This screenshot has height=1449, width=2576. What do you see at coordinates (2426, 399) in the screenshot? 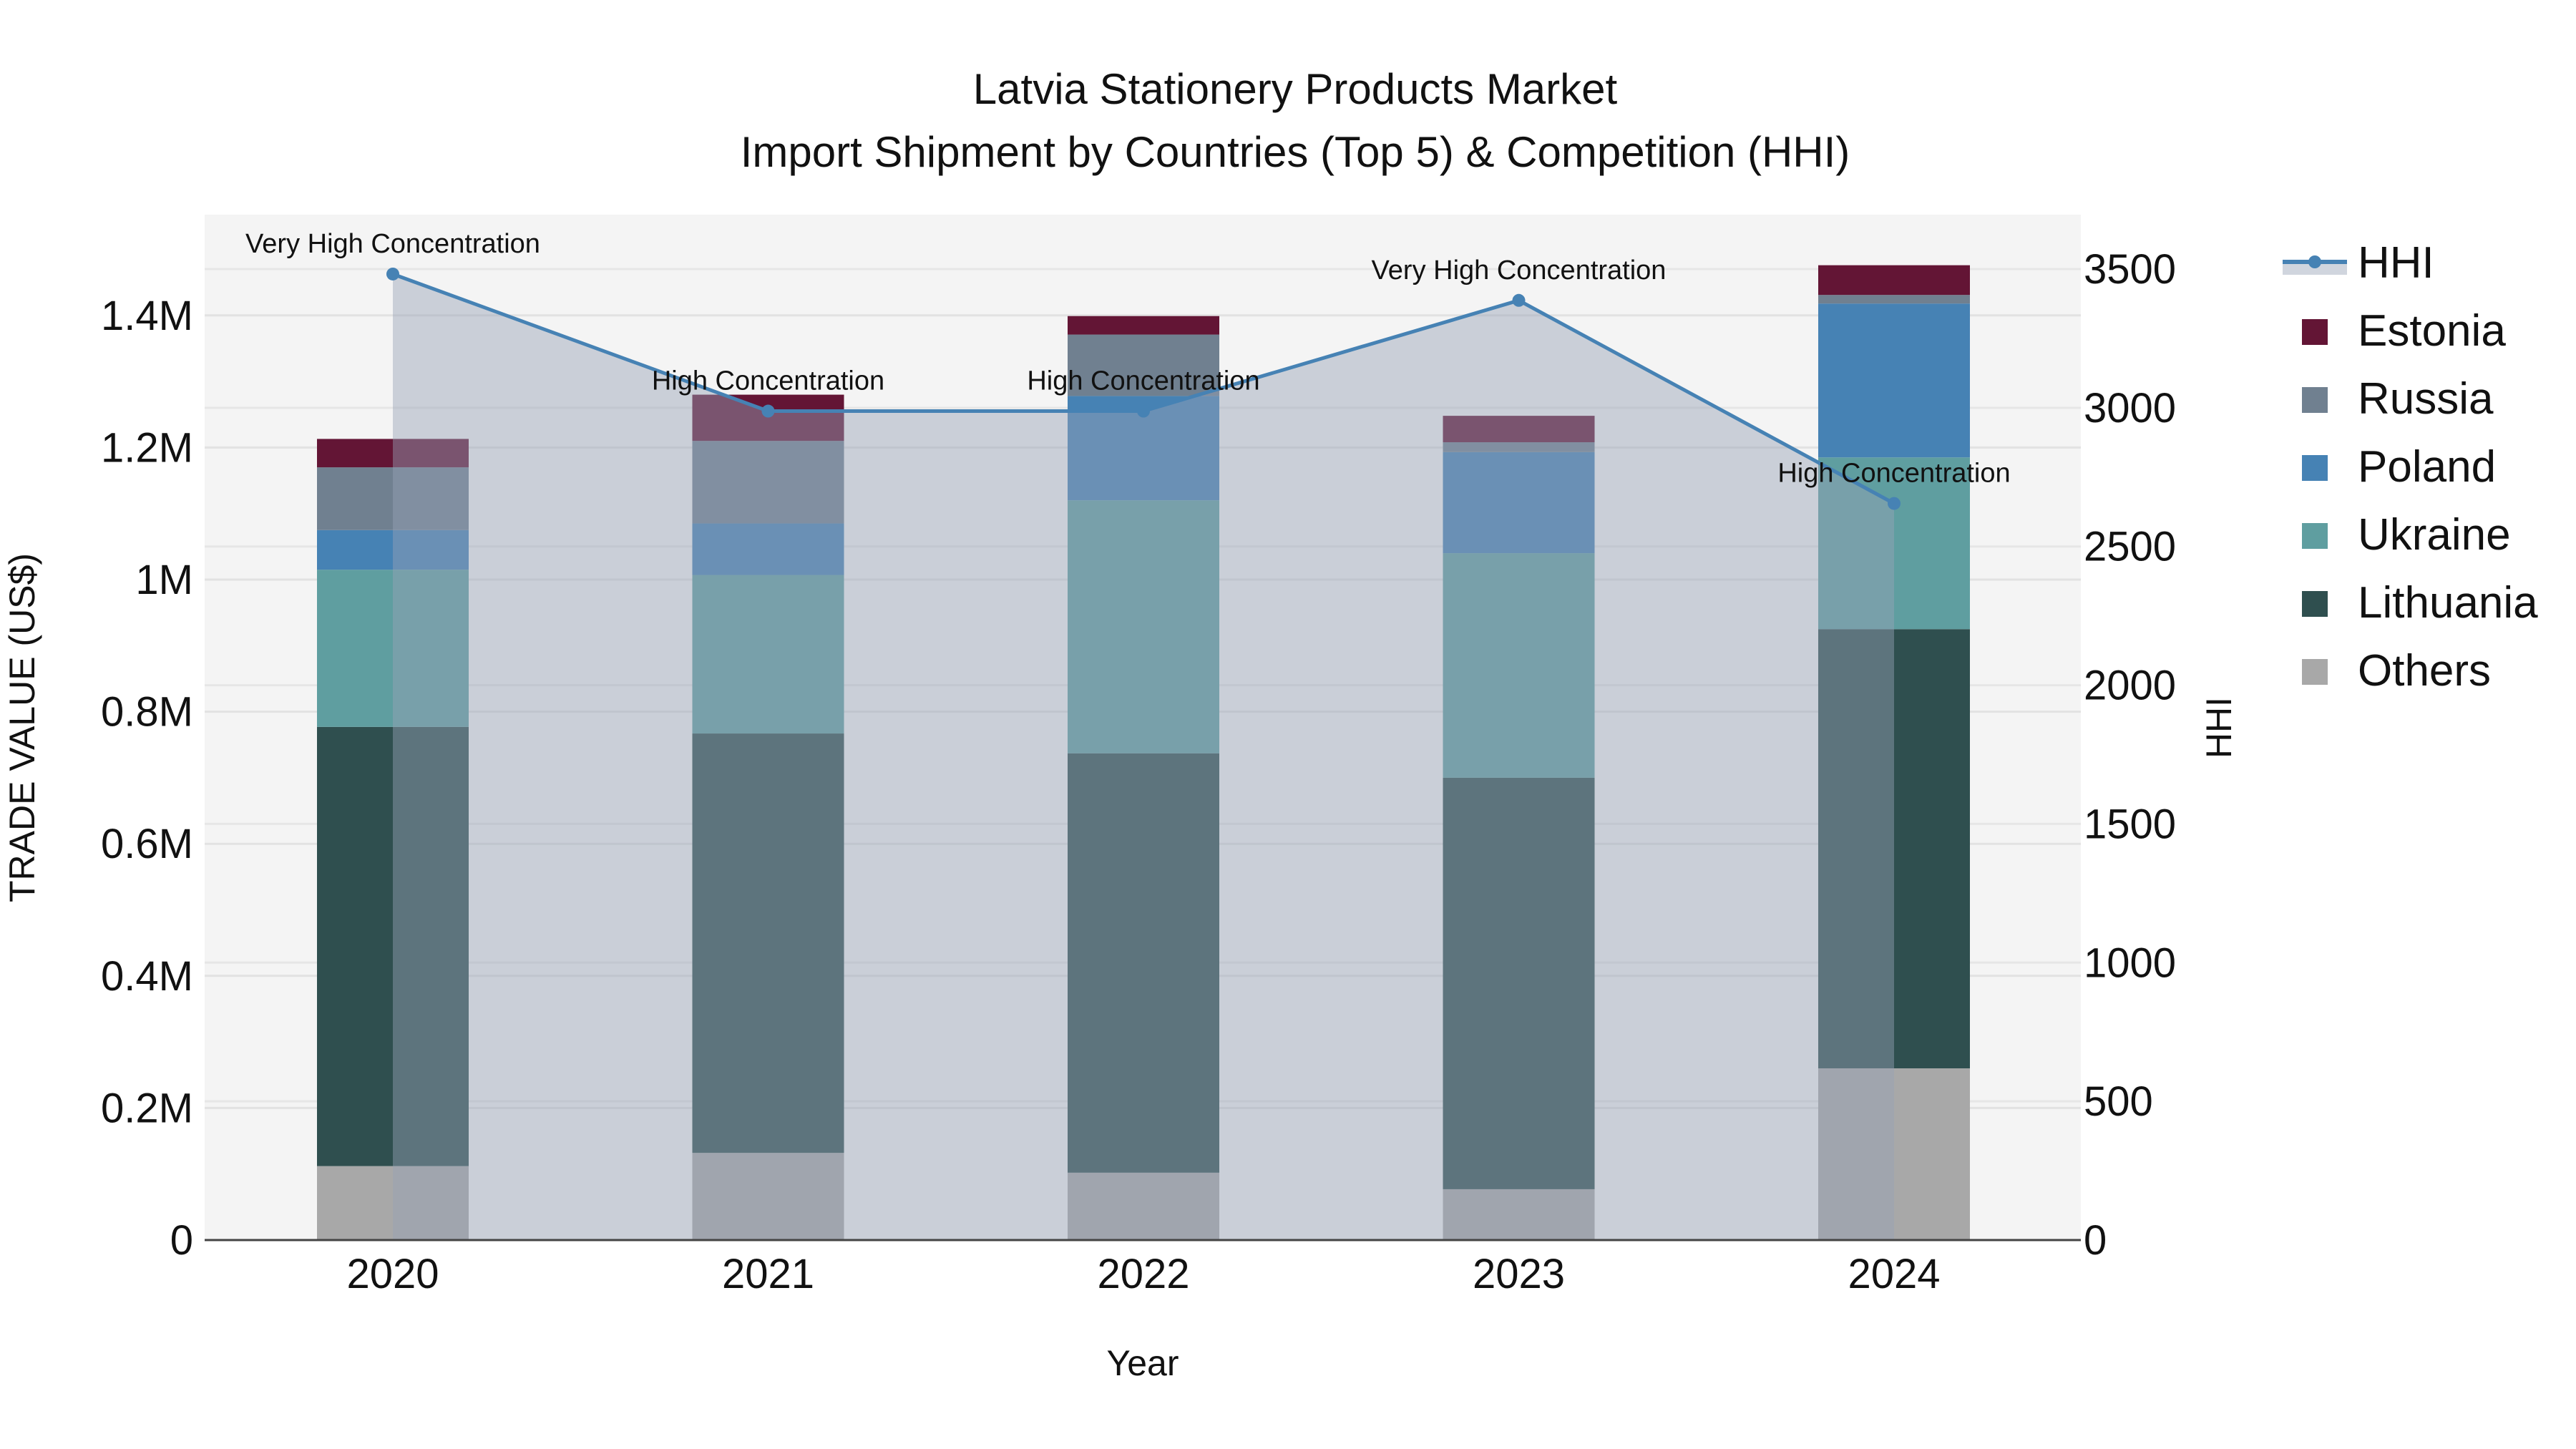
I see `legend-label-russia: Russia` at bounding box center [2426, 399].